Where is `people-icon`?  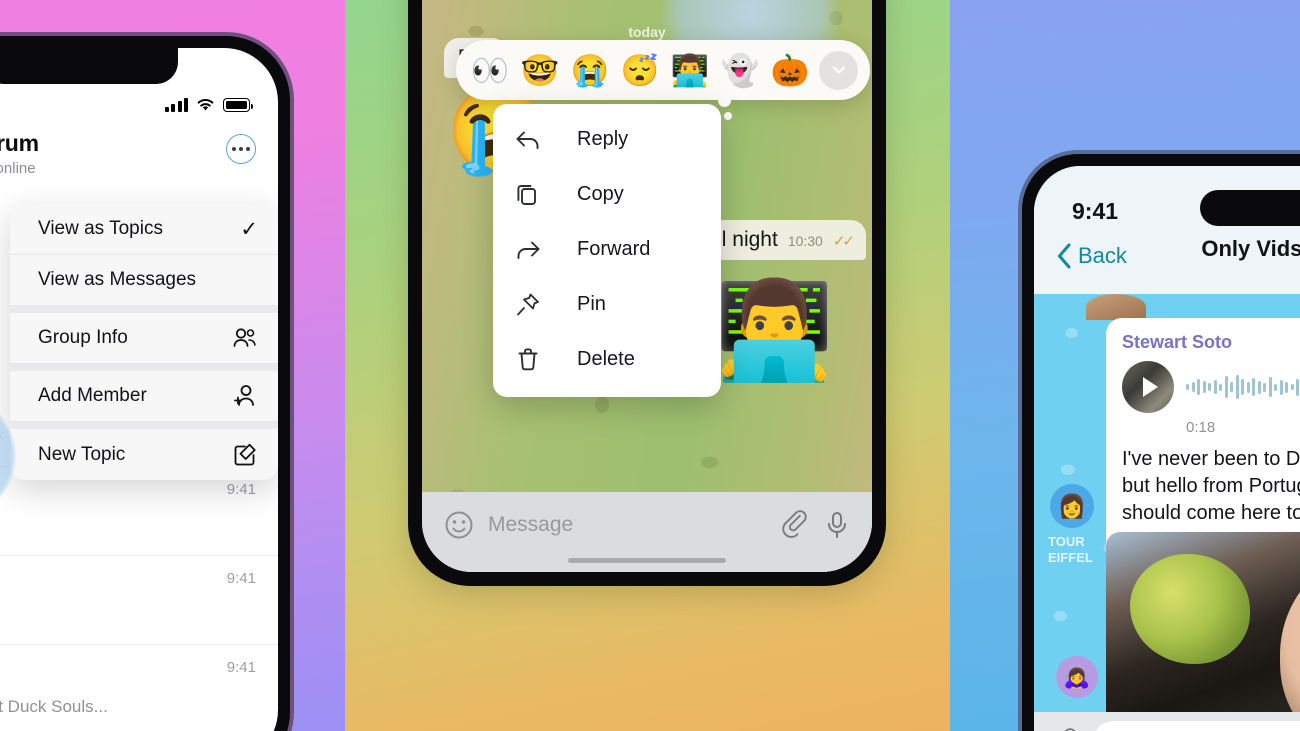
people-icon is located at coordinates (245, 338).